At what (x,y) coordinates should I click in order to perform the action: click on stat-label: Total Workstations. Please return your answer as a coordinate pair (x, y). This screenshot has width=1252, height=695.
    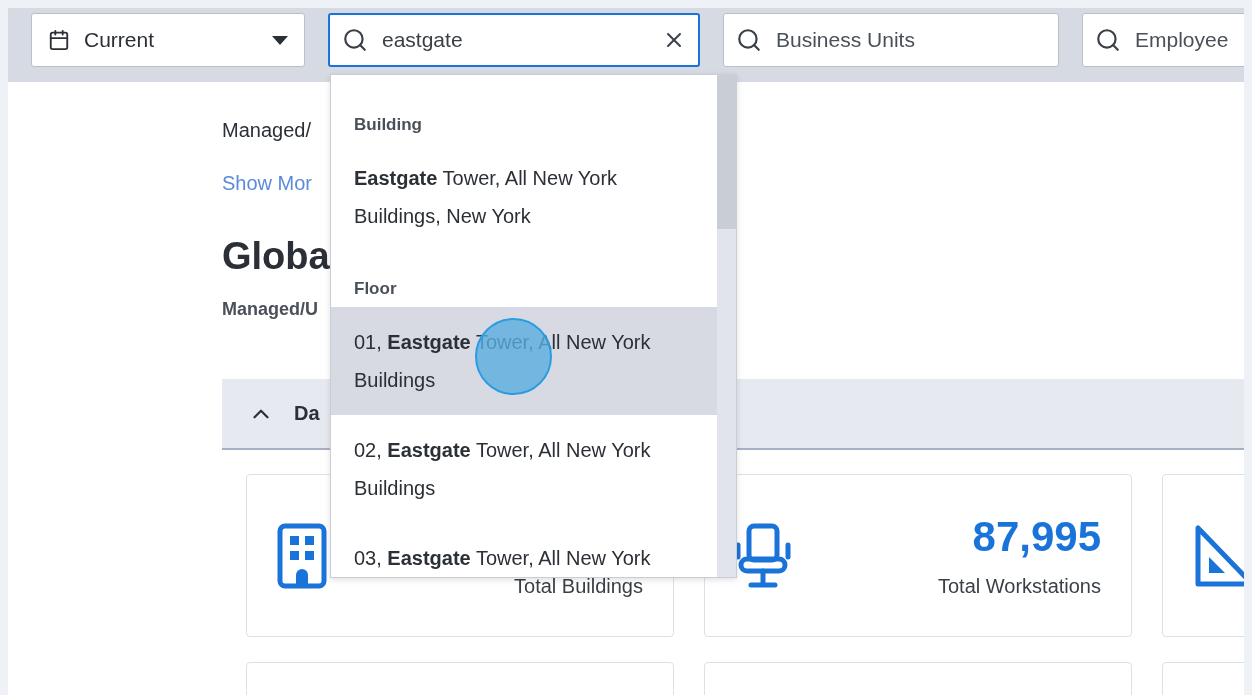
    Looking at the image, I should click on (1019, 585).